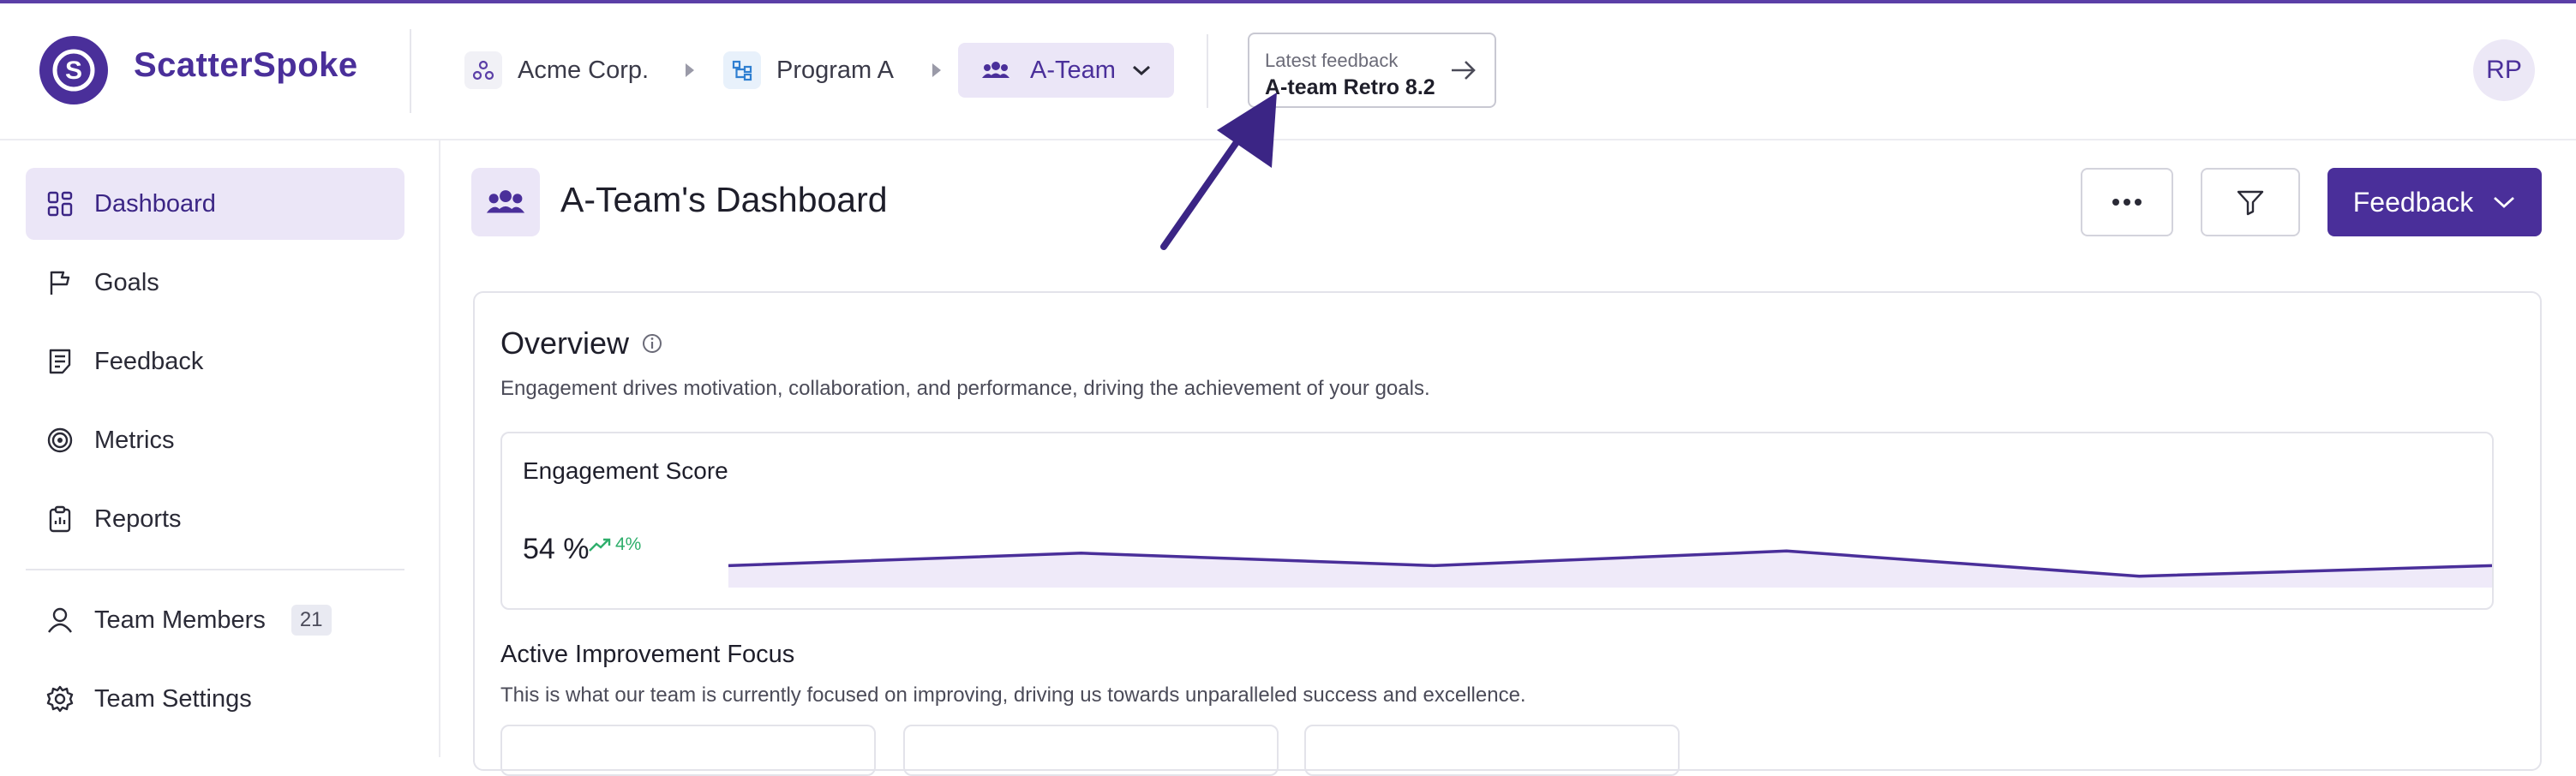 The width and height of the screenshot is (2576, 776). Describe the element at coordinates (614, 544) in the screenshot. I see `trend-badge: 4%` at that location.